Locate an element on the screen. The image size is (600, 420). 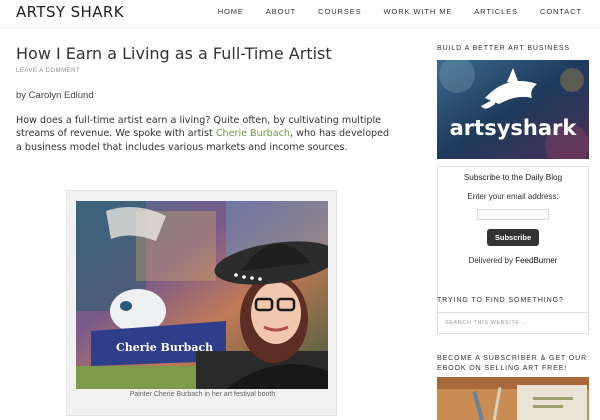
post-byline: by Carolyn Edlund is located at coordinates (55, 95).